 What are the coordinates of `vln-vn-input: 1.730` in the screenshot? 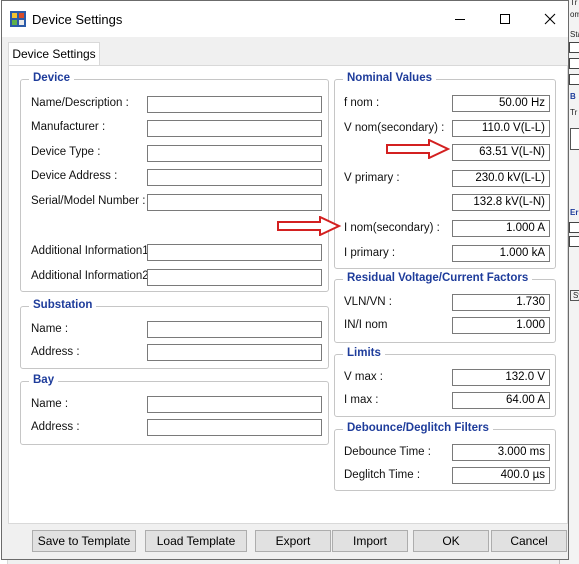 It's located at (501, 302).